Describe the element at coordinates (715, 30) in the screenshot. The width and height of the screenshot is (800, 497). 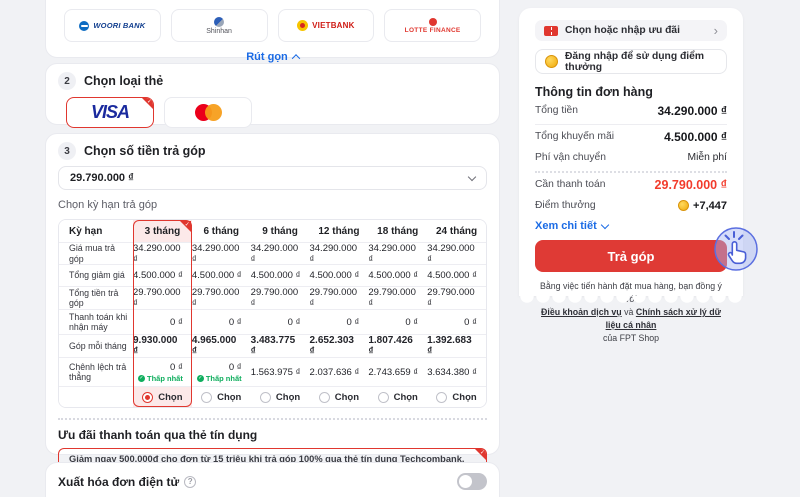
I see `chevron-right-icon: ›` at that location.